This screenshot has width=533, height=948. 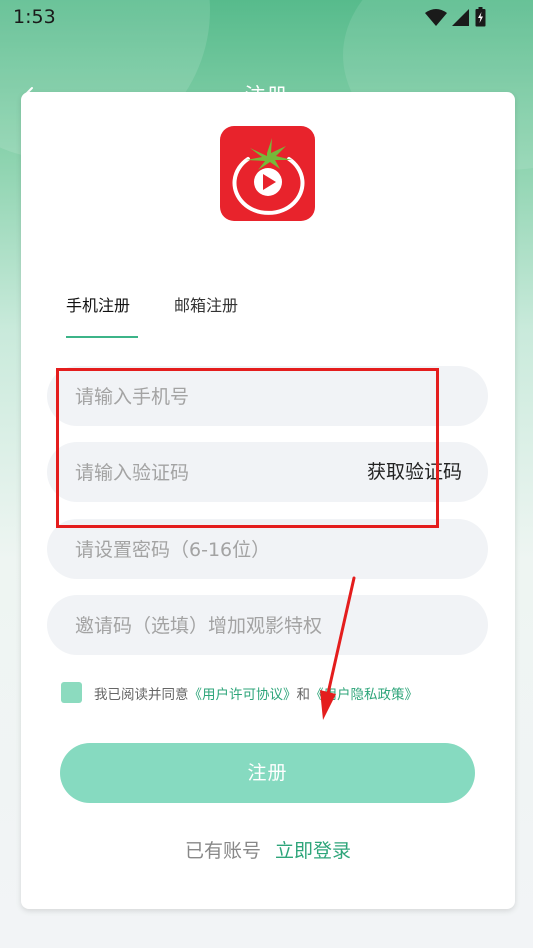 I want to click on active-tab-indicator, so click(x=102, y=337).